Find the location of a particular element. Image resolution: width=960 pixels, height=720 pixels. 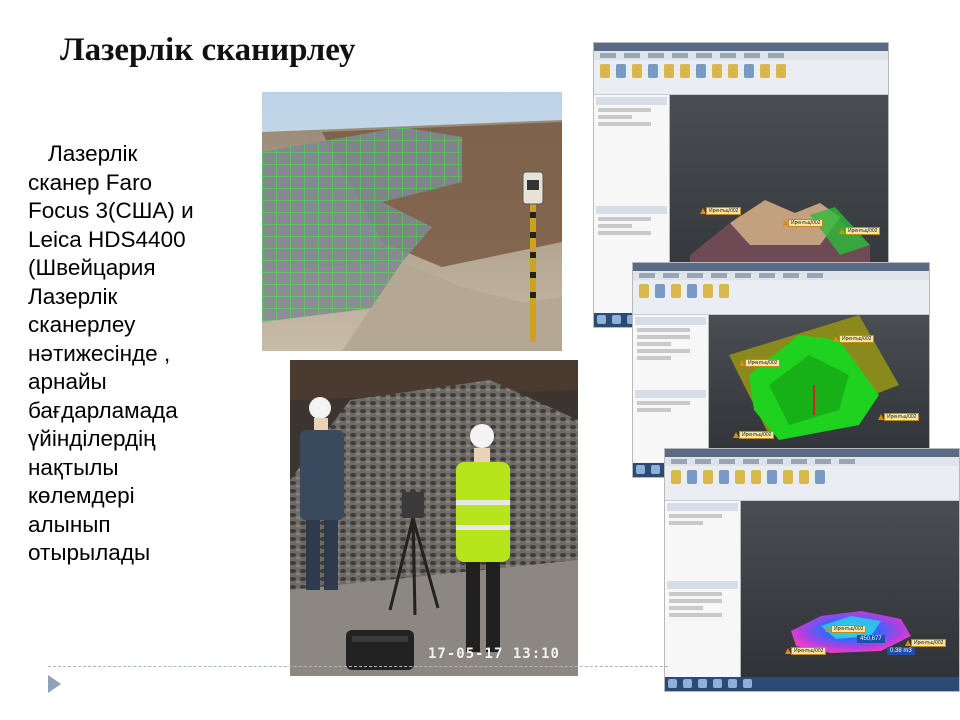

body-line: отырылады is located at coordinates (89, 552).